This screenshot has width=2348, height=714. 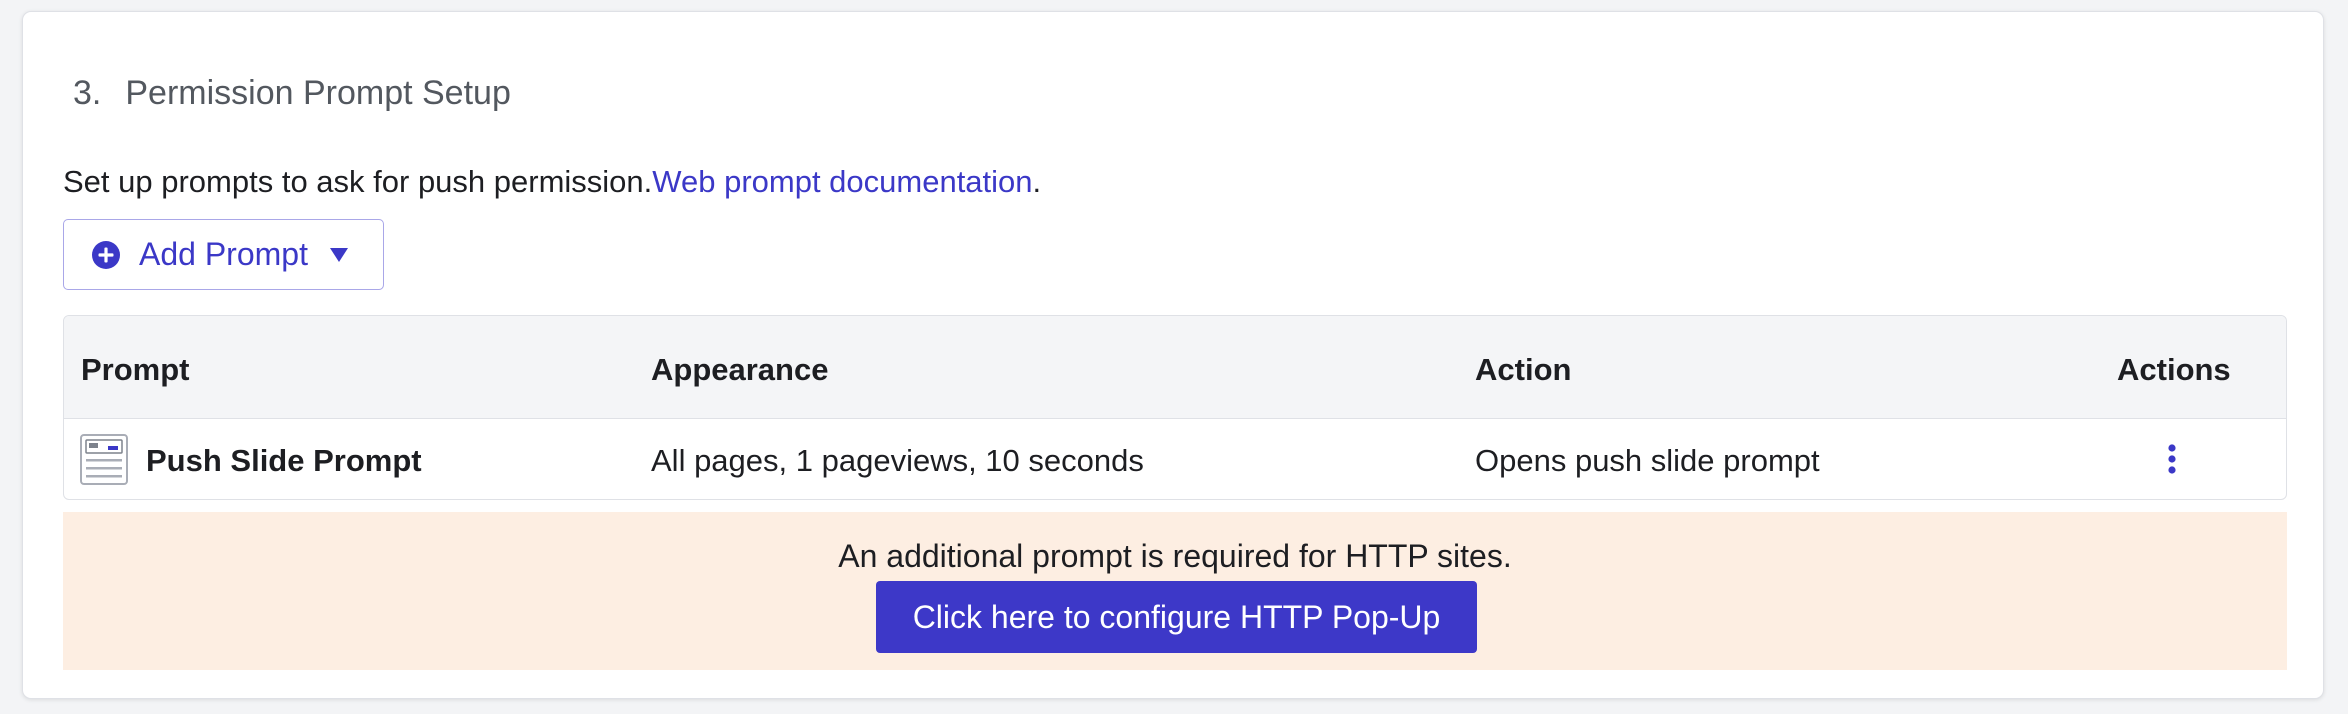 What do you see at coordinates (842, 181) in the screenshot?
I see `web-prompt-documentation-link: Web prompt documentation` at bounding box center [842, 181].